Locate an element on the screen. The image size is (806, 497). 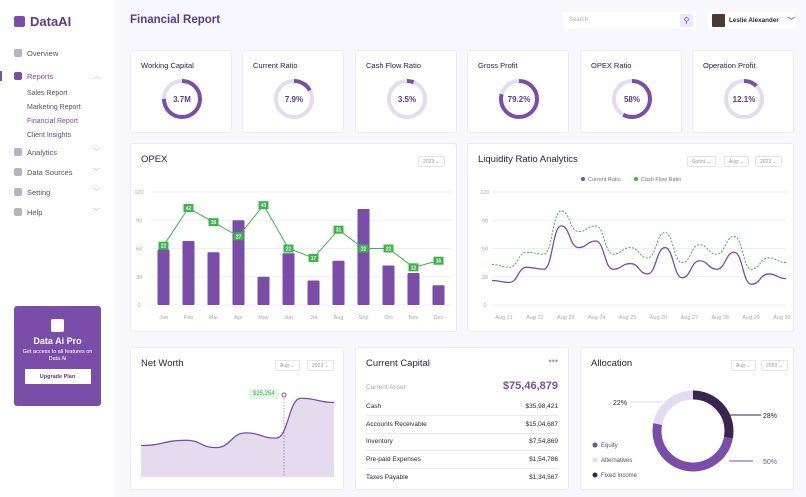
capital-row: Inventory $7,54,869 is located at coordinates (462, 442).